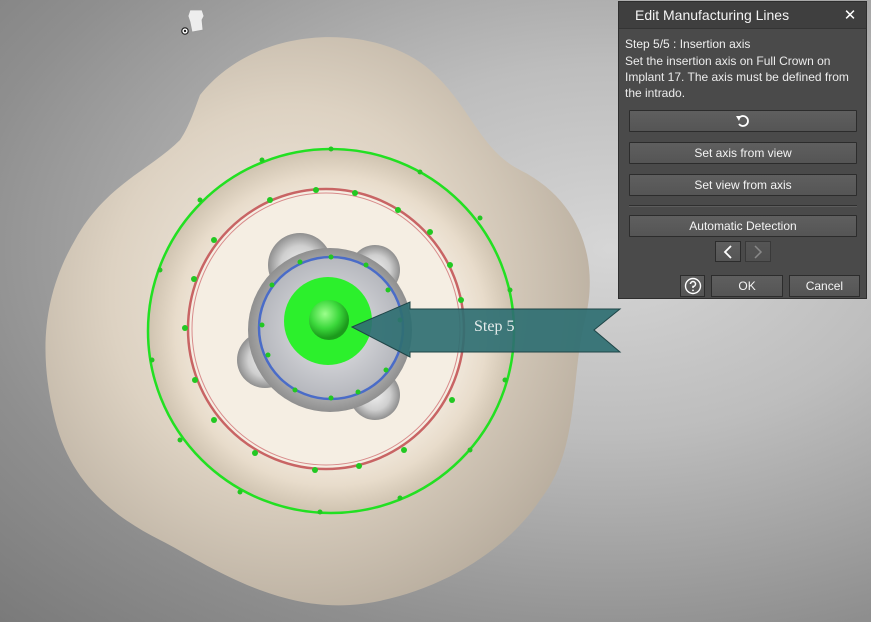 This screenshot has width=871, height=622. What do you see at coordinates (743, 185) in the screenshot?
I see `set-view-from-axis-button: Set view from axis` at bounding box center [743, 185].